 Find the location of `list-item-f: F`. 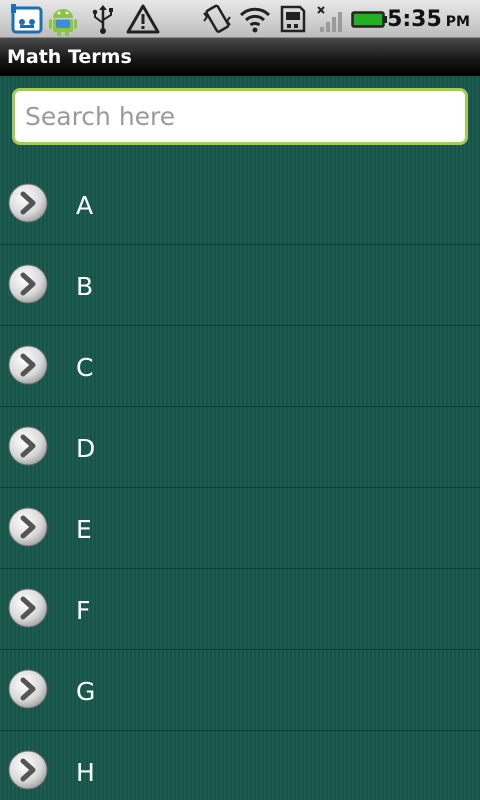

list-item-f: F is located at coordinates (240, 609).